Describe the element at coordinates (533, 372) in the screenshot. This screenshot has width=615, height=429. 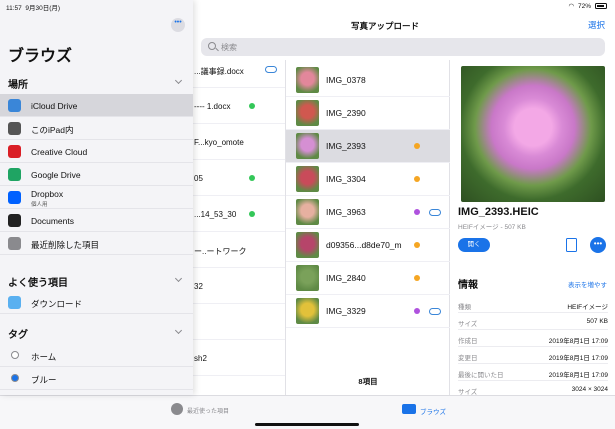
I see `info-row: 最後に開いた日 2019年8月1日 17:09` at that location.